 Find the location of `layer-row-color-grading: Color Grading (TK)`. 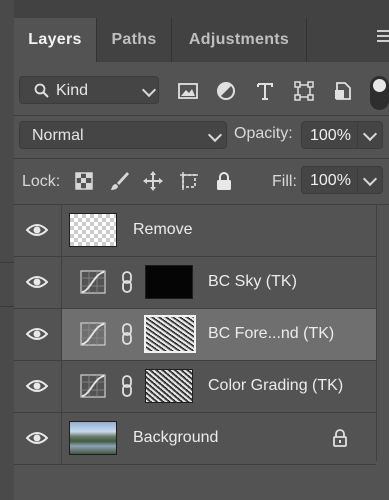

layer-row-color-grading: Color Grading (TK) is located at coordinates (195, 387).